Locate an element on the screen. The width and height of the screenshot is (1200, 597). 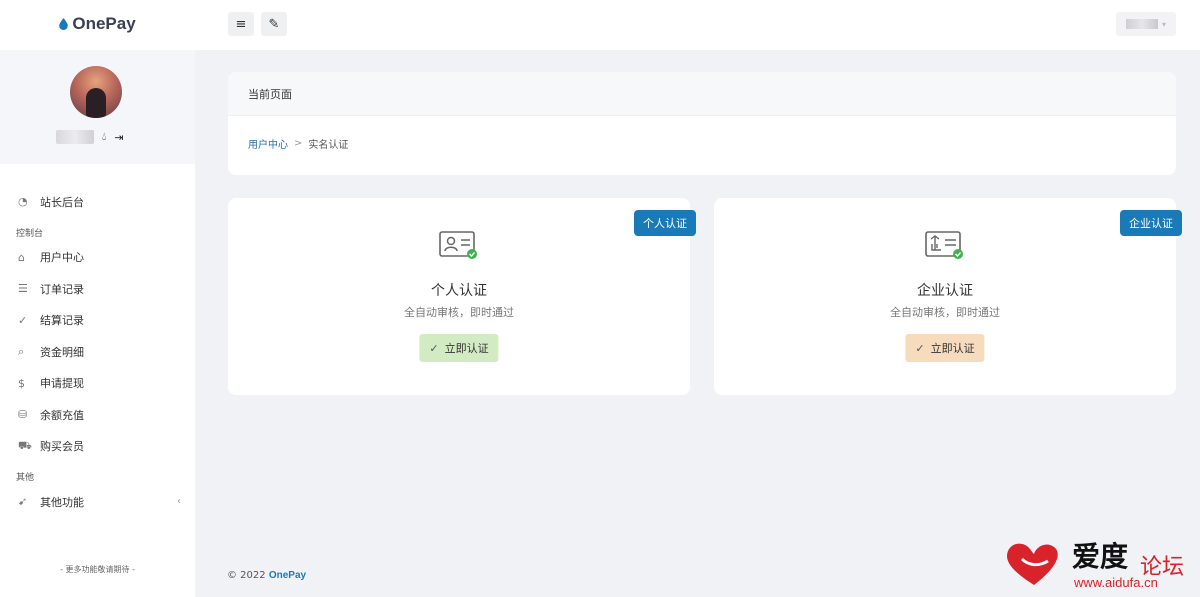
sidebar-item-orders: ☰ 订单记录 is located at coordinates (97, 289).